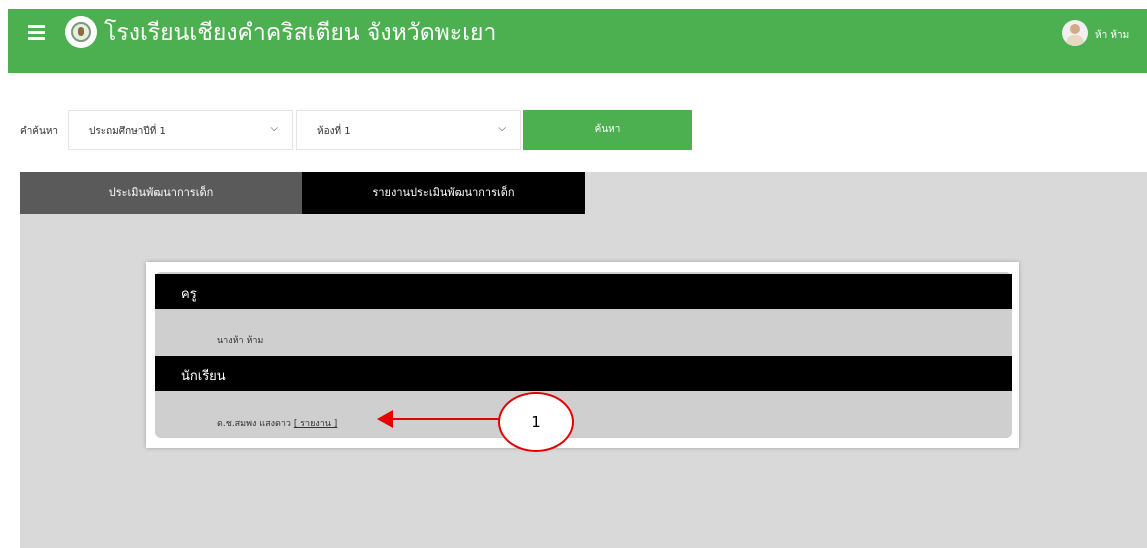  Describe the element at coordinates (39, 131) in the screenshot. I see `search-label: คำค้นหา` at that location.